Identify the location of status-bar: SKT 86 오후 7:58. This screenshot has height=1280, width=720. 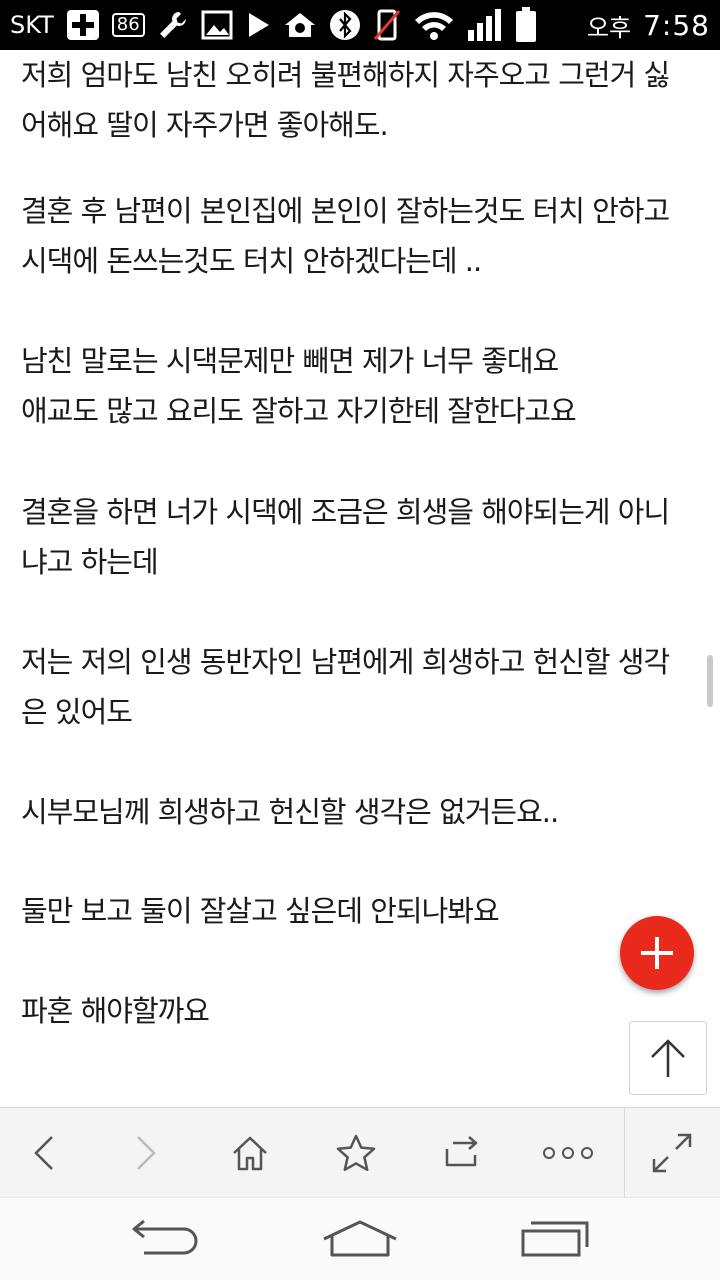
(360, 25).